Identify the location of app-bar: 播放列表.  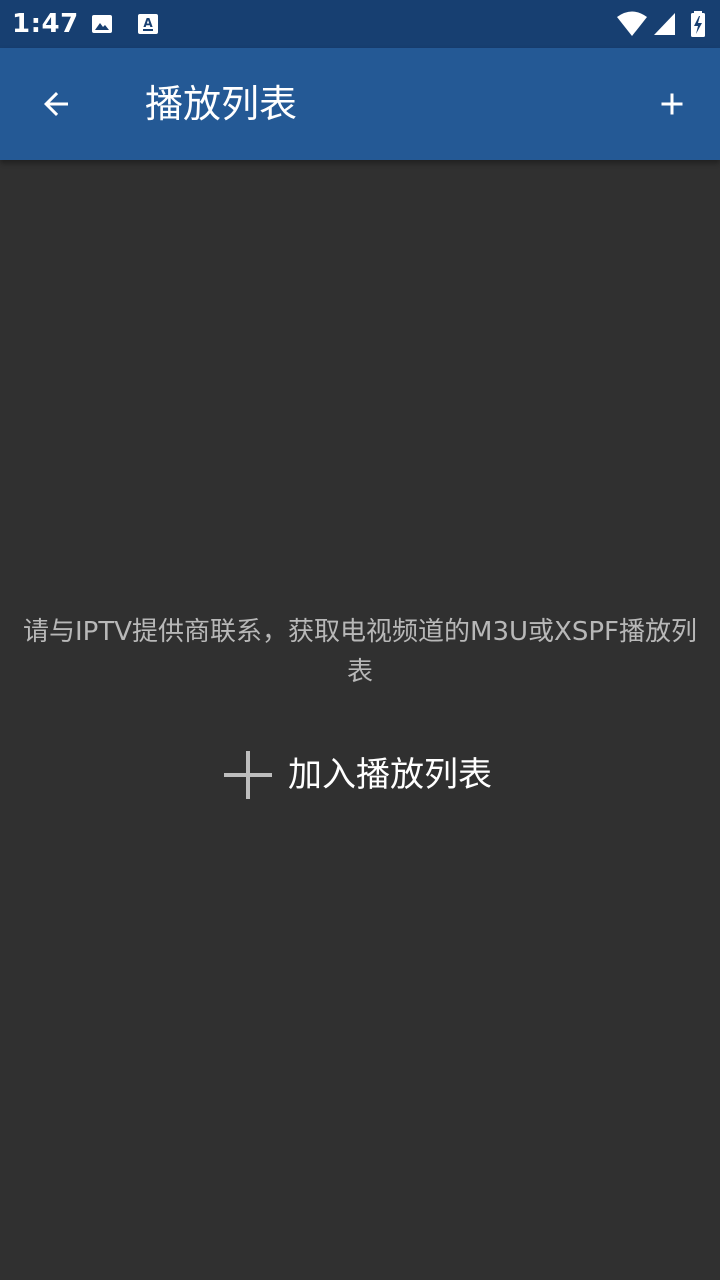
(360, 104).